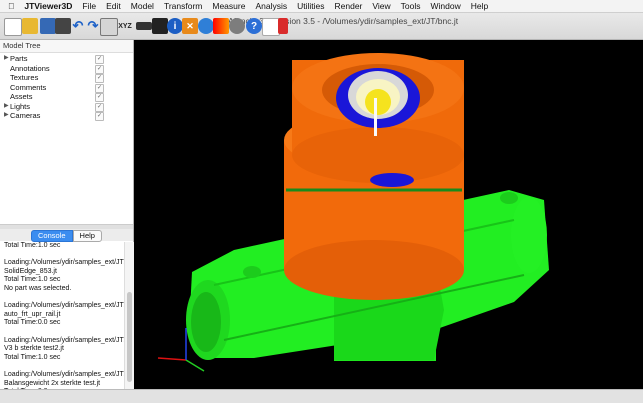  I want to click on save-icon, so click(48, 26).